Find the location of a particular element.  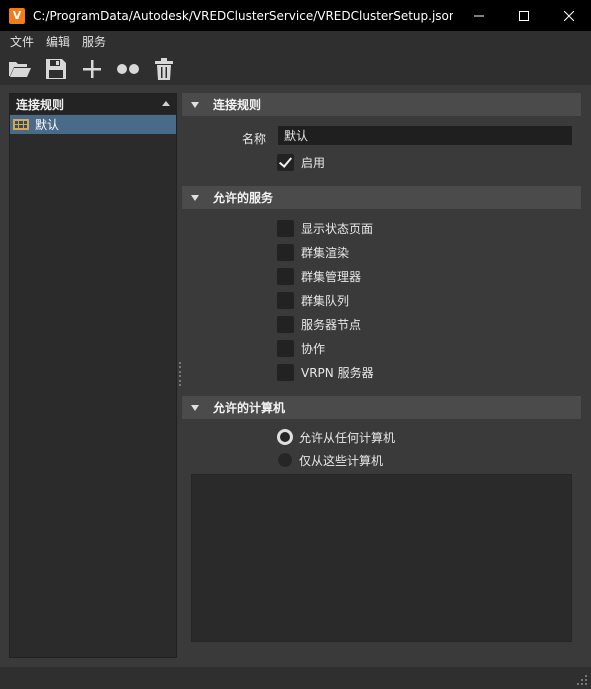

allow-any-computer-radio-row: 允许从任何计算机 is located at coordinates (336, 437).